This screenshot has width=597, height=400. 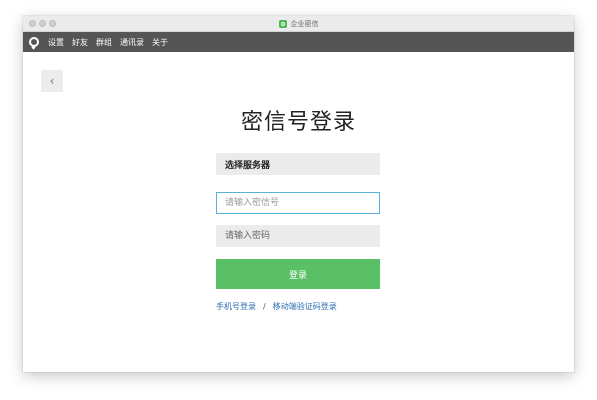 I want to click on phone-login-link: 手机号登录, so click(x=236, y=306).